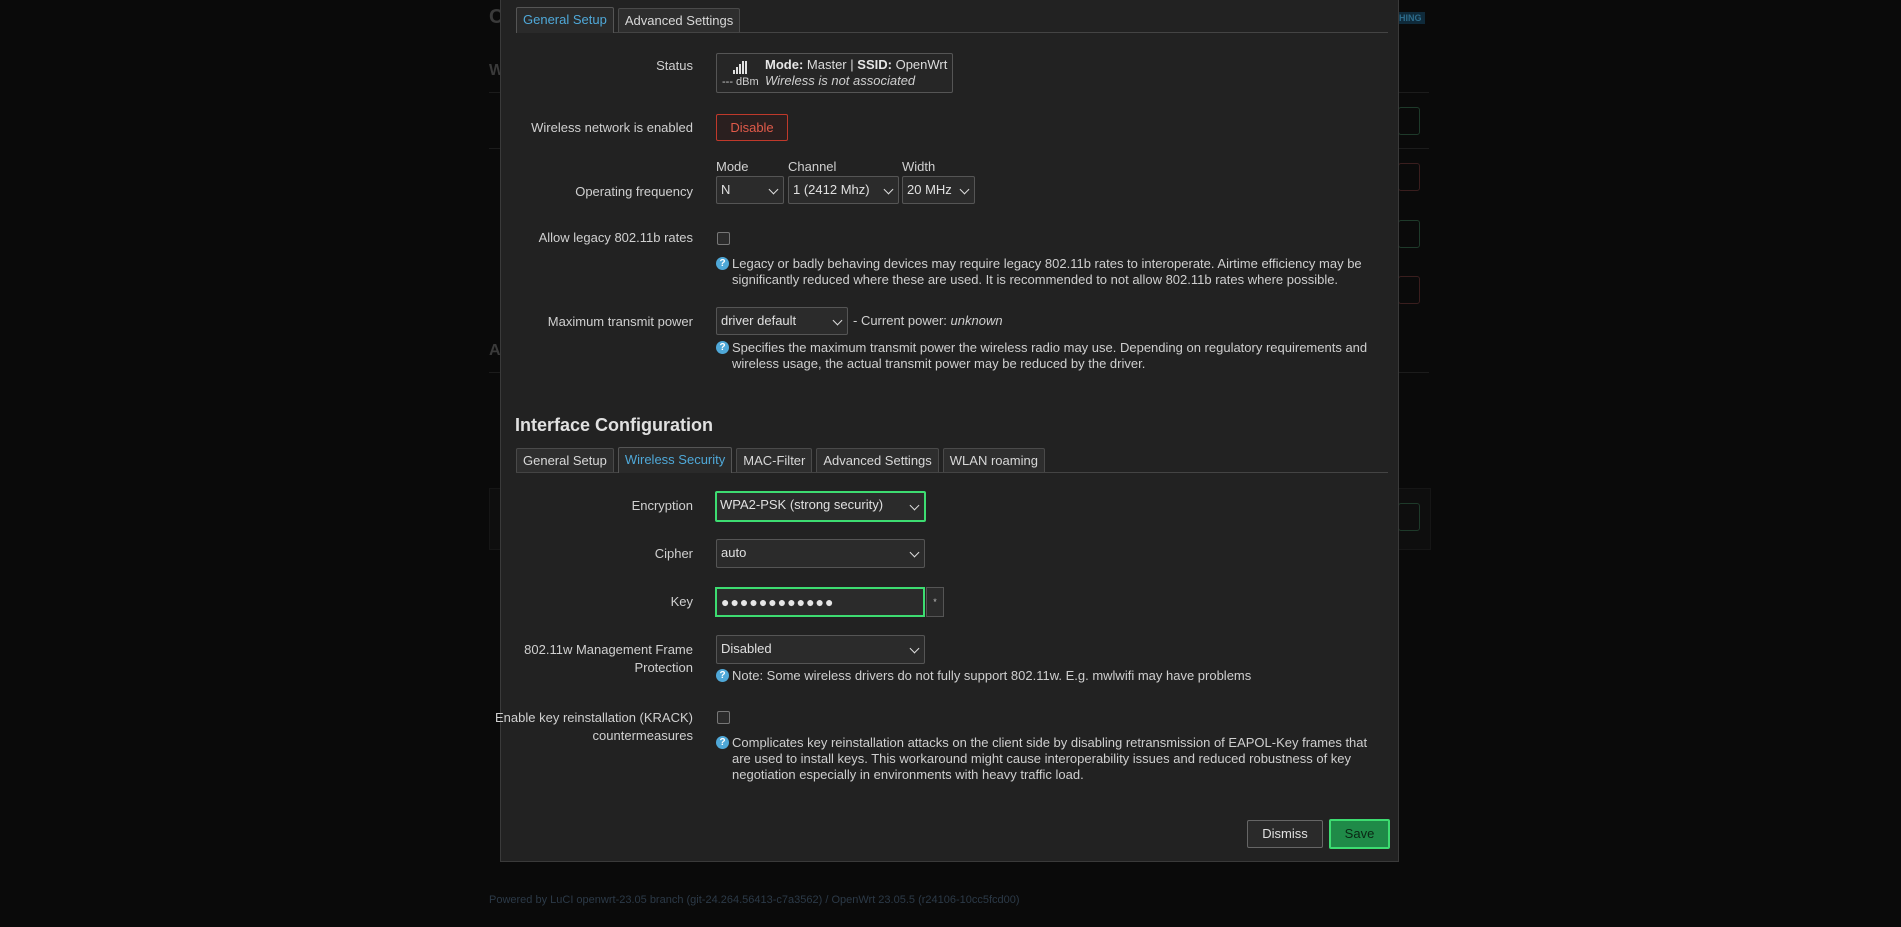 The height and width of the screenshot is (927, 1901). I want to click on tab-mac-filter: MAC-Filter, so click(774, 460).